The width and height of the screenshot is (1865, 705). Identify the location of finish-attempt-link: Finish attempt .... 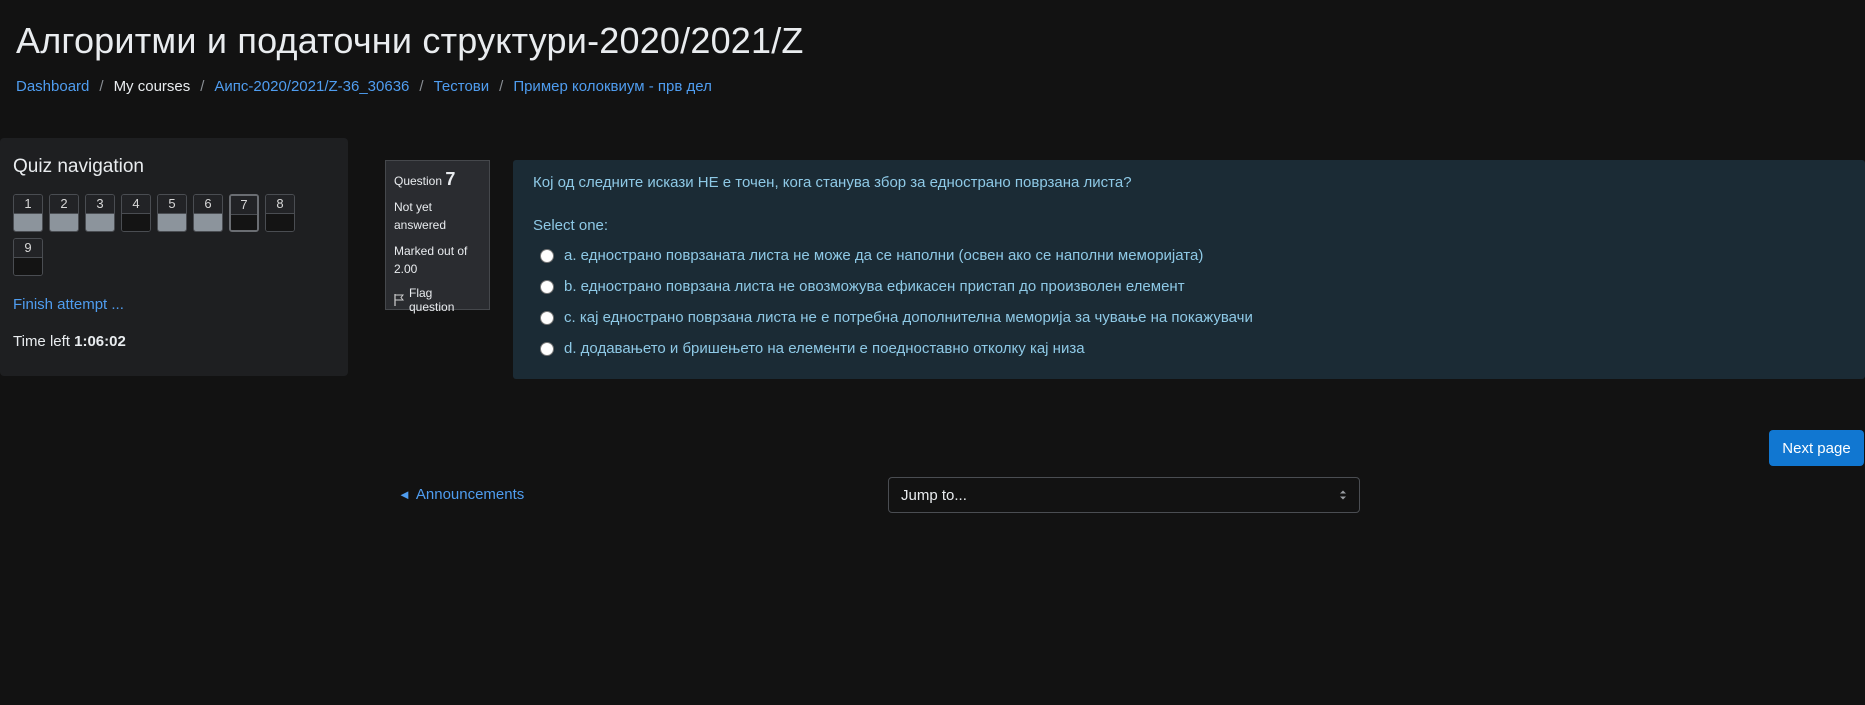
(174, 304).